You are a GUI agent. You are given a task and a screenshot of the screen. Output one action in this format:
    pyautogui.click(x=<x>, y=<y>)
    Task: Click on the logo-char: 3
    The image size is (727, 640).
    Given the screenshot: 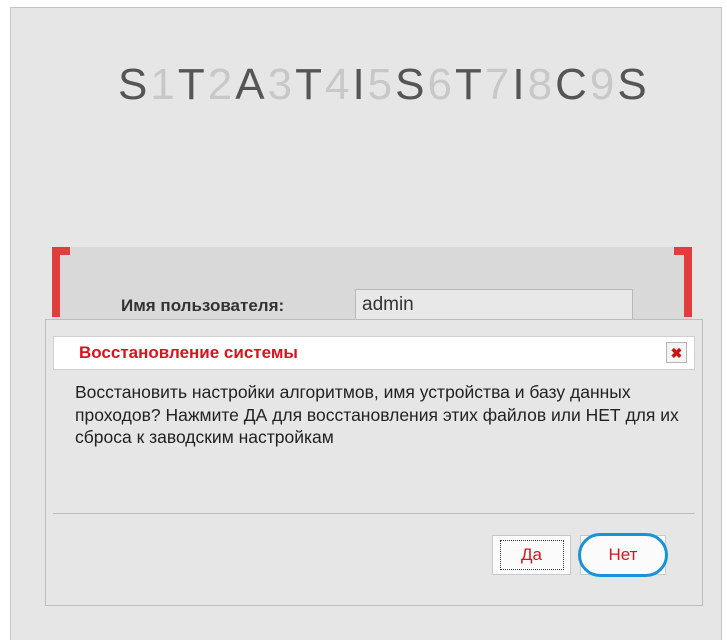 What is the action you would take?
    pyautogui.click(x=281, y=84)
    